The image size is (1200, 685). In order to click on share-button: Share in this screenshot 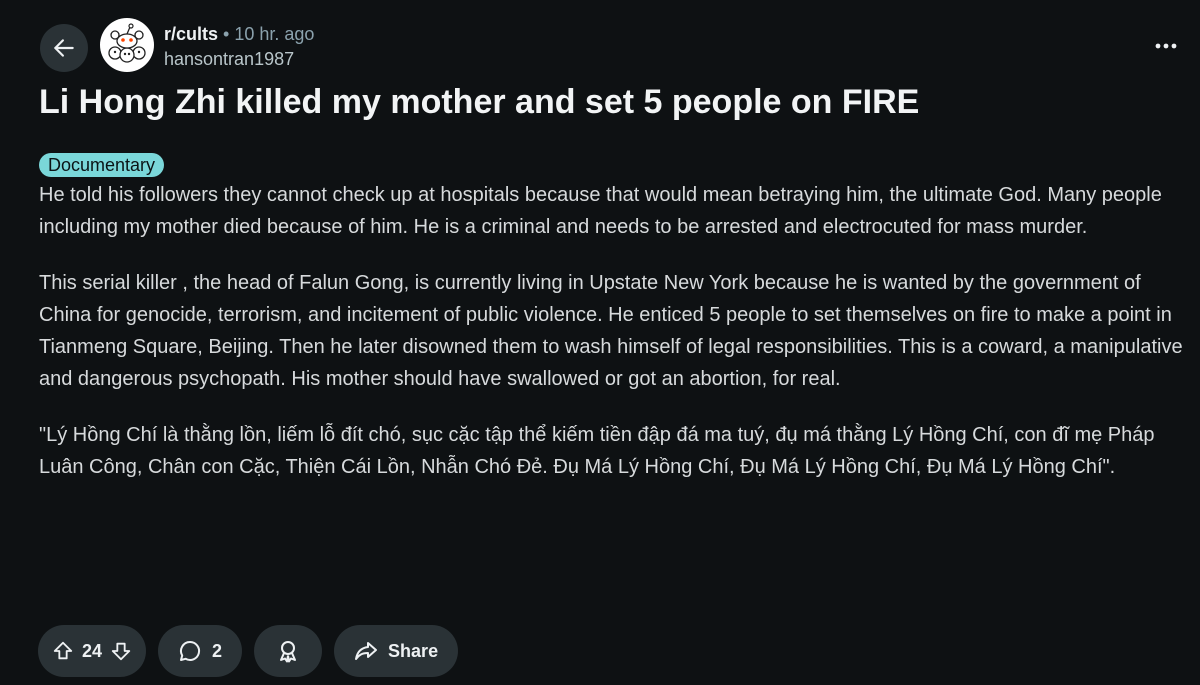, I will do `click(396, 651)`.